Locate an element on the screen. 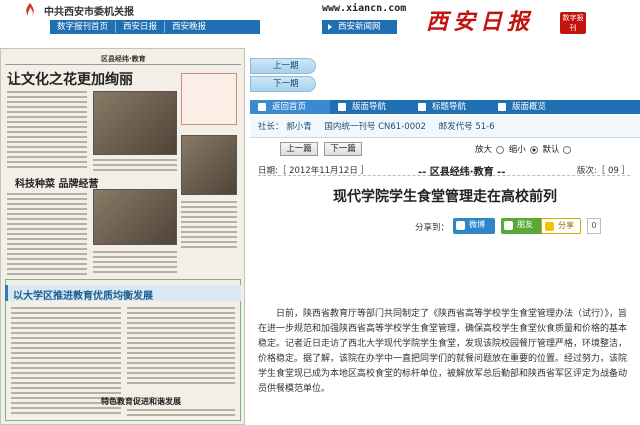  brand-logo: 西安日报 数字报刊 is located at coordinates (507, 20).